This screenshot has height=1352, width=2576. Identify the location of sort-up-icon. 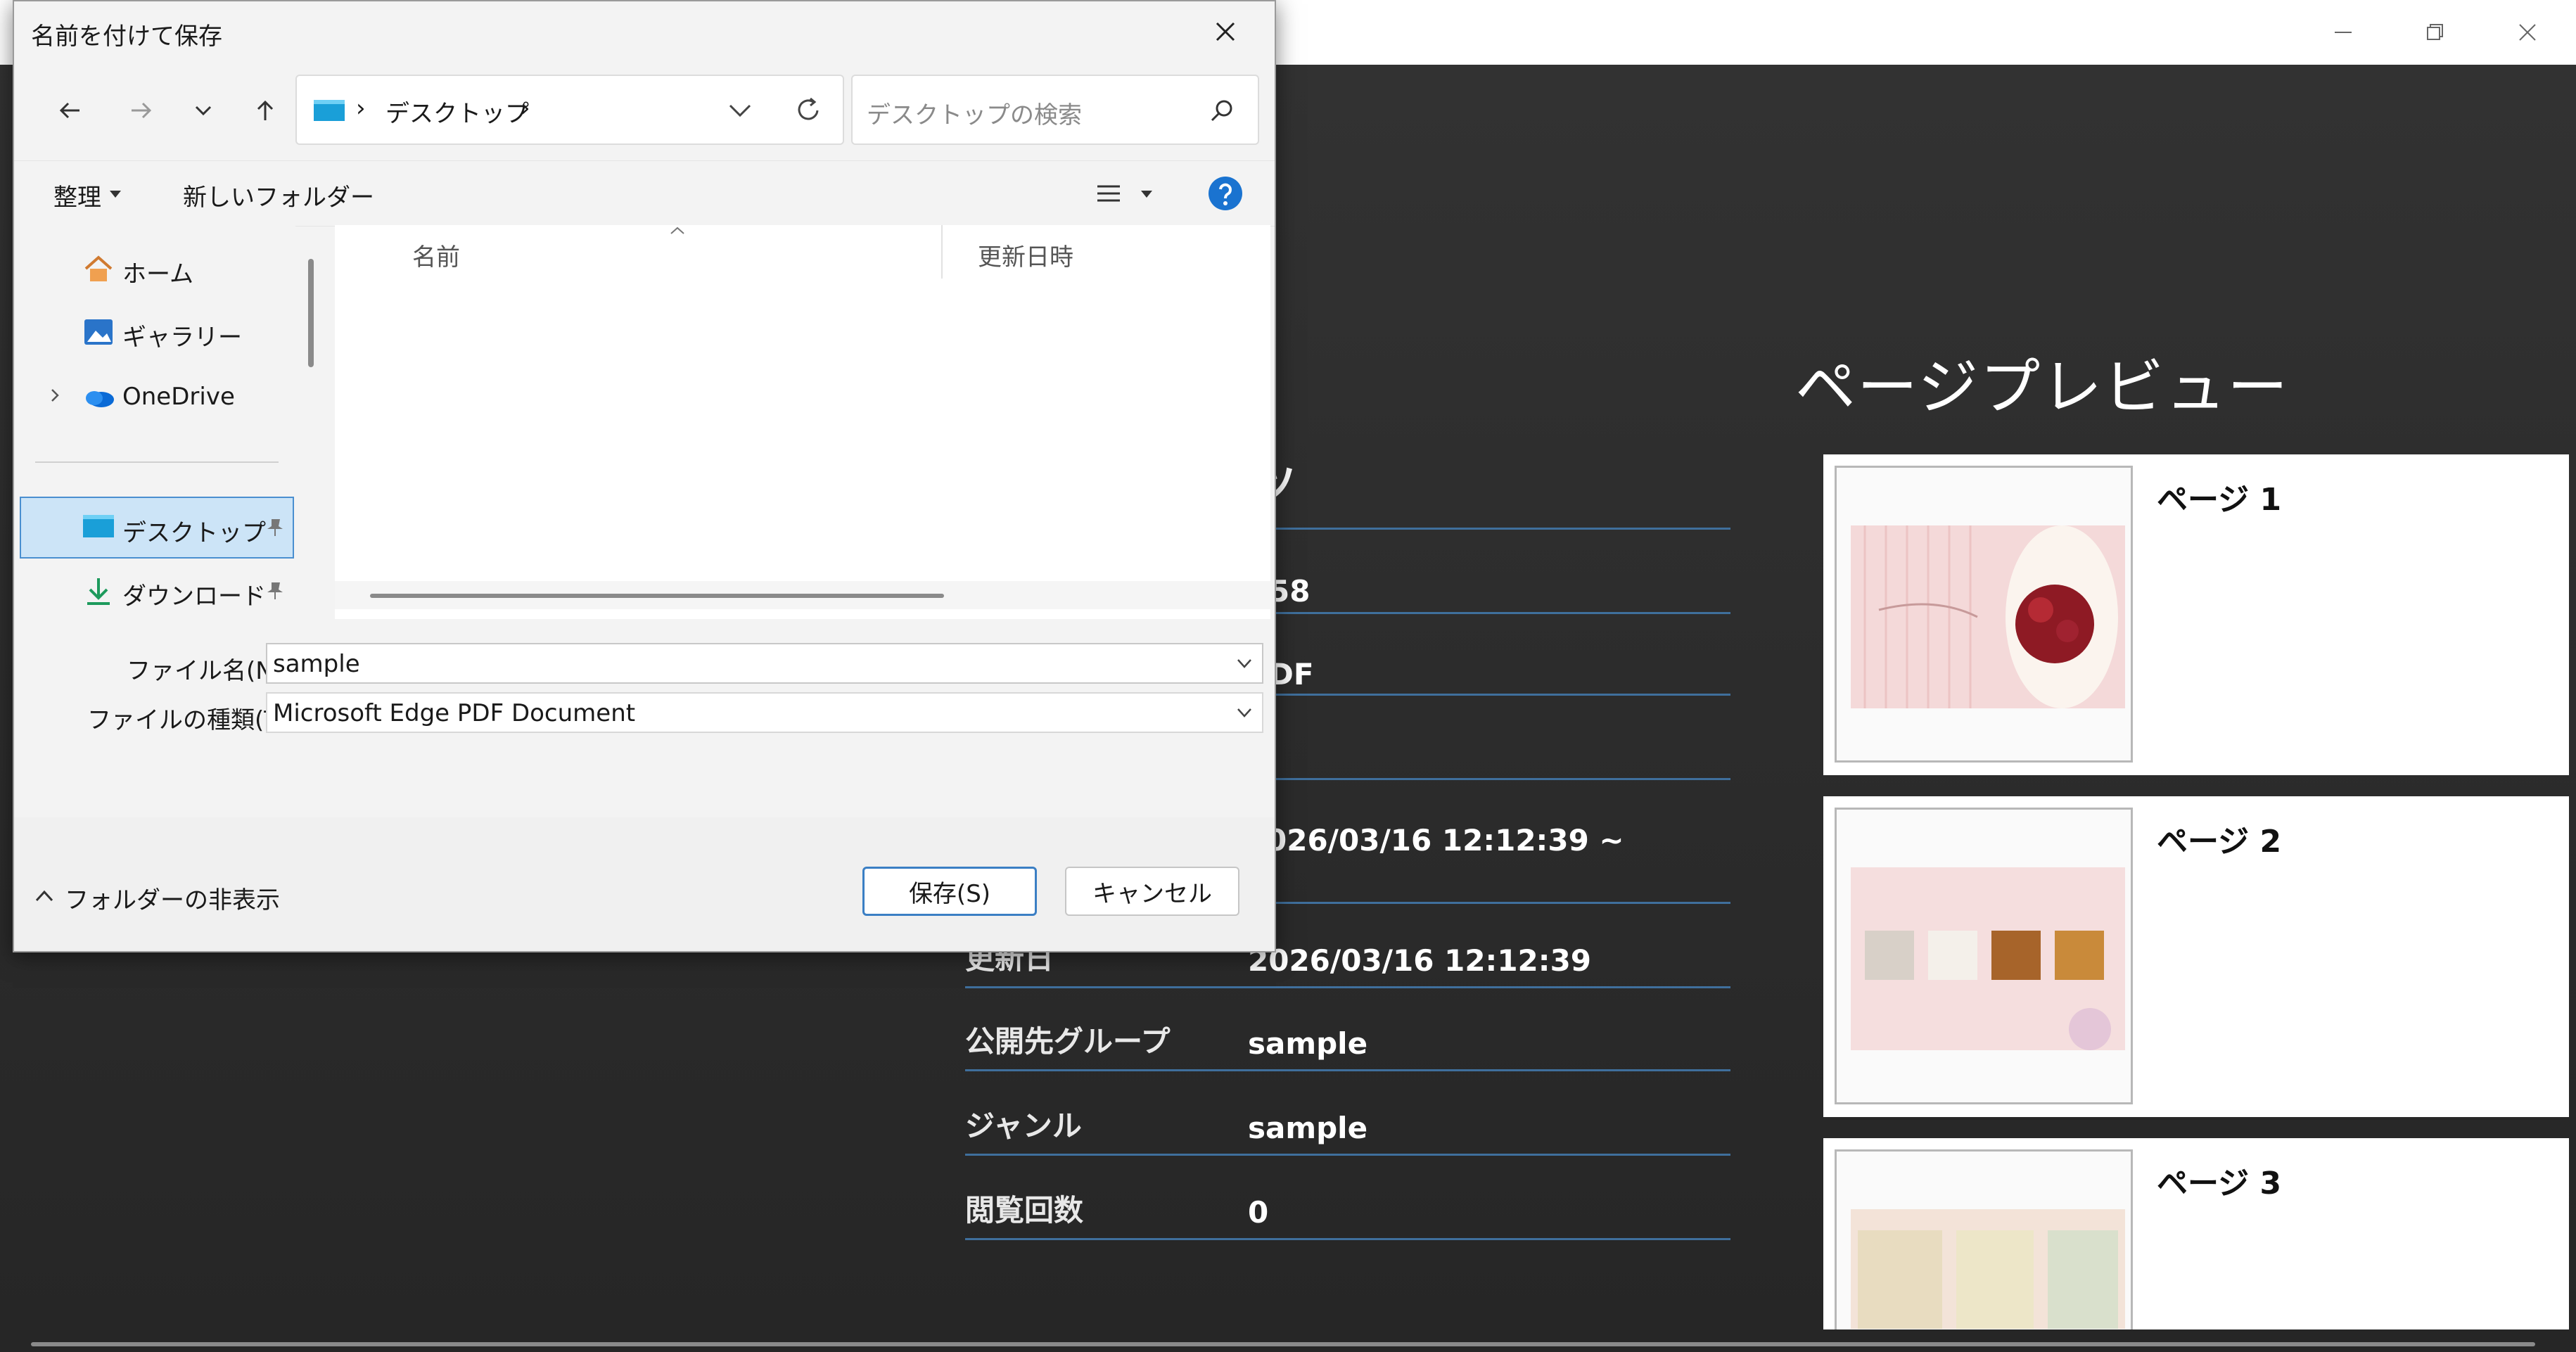
(677, 230).